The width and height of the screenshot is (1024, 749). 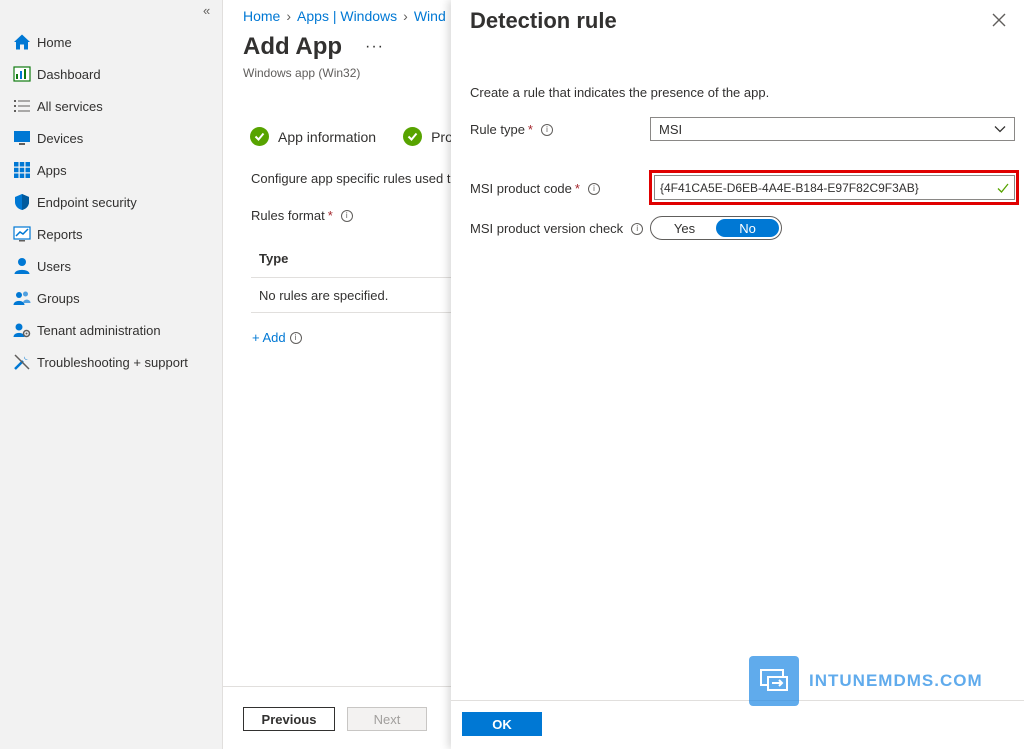 What do you see at coordinates (22, 234) in the screenshot?
I see `reports-icon` at bounding box center [22, 234].